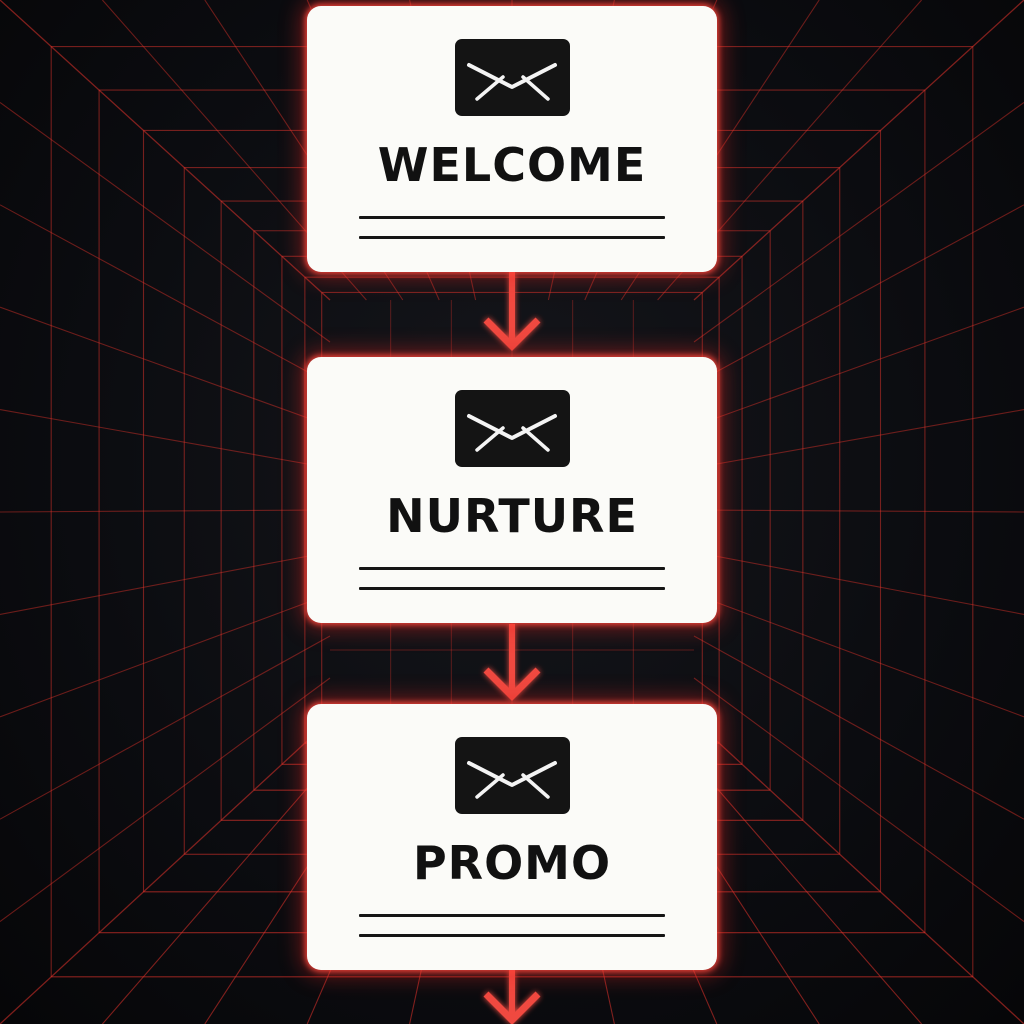 The image size is (1024, 1024). I want to click on email-step-welcome: WELCOME, so click(512, 139).